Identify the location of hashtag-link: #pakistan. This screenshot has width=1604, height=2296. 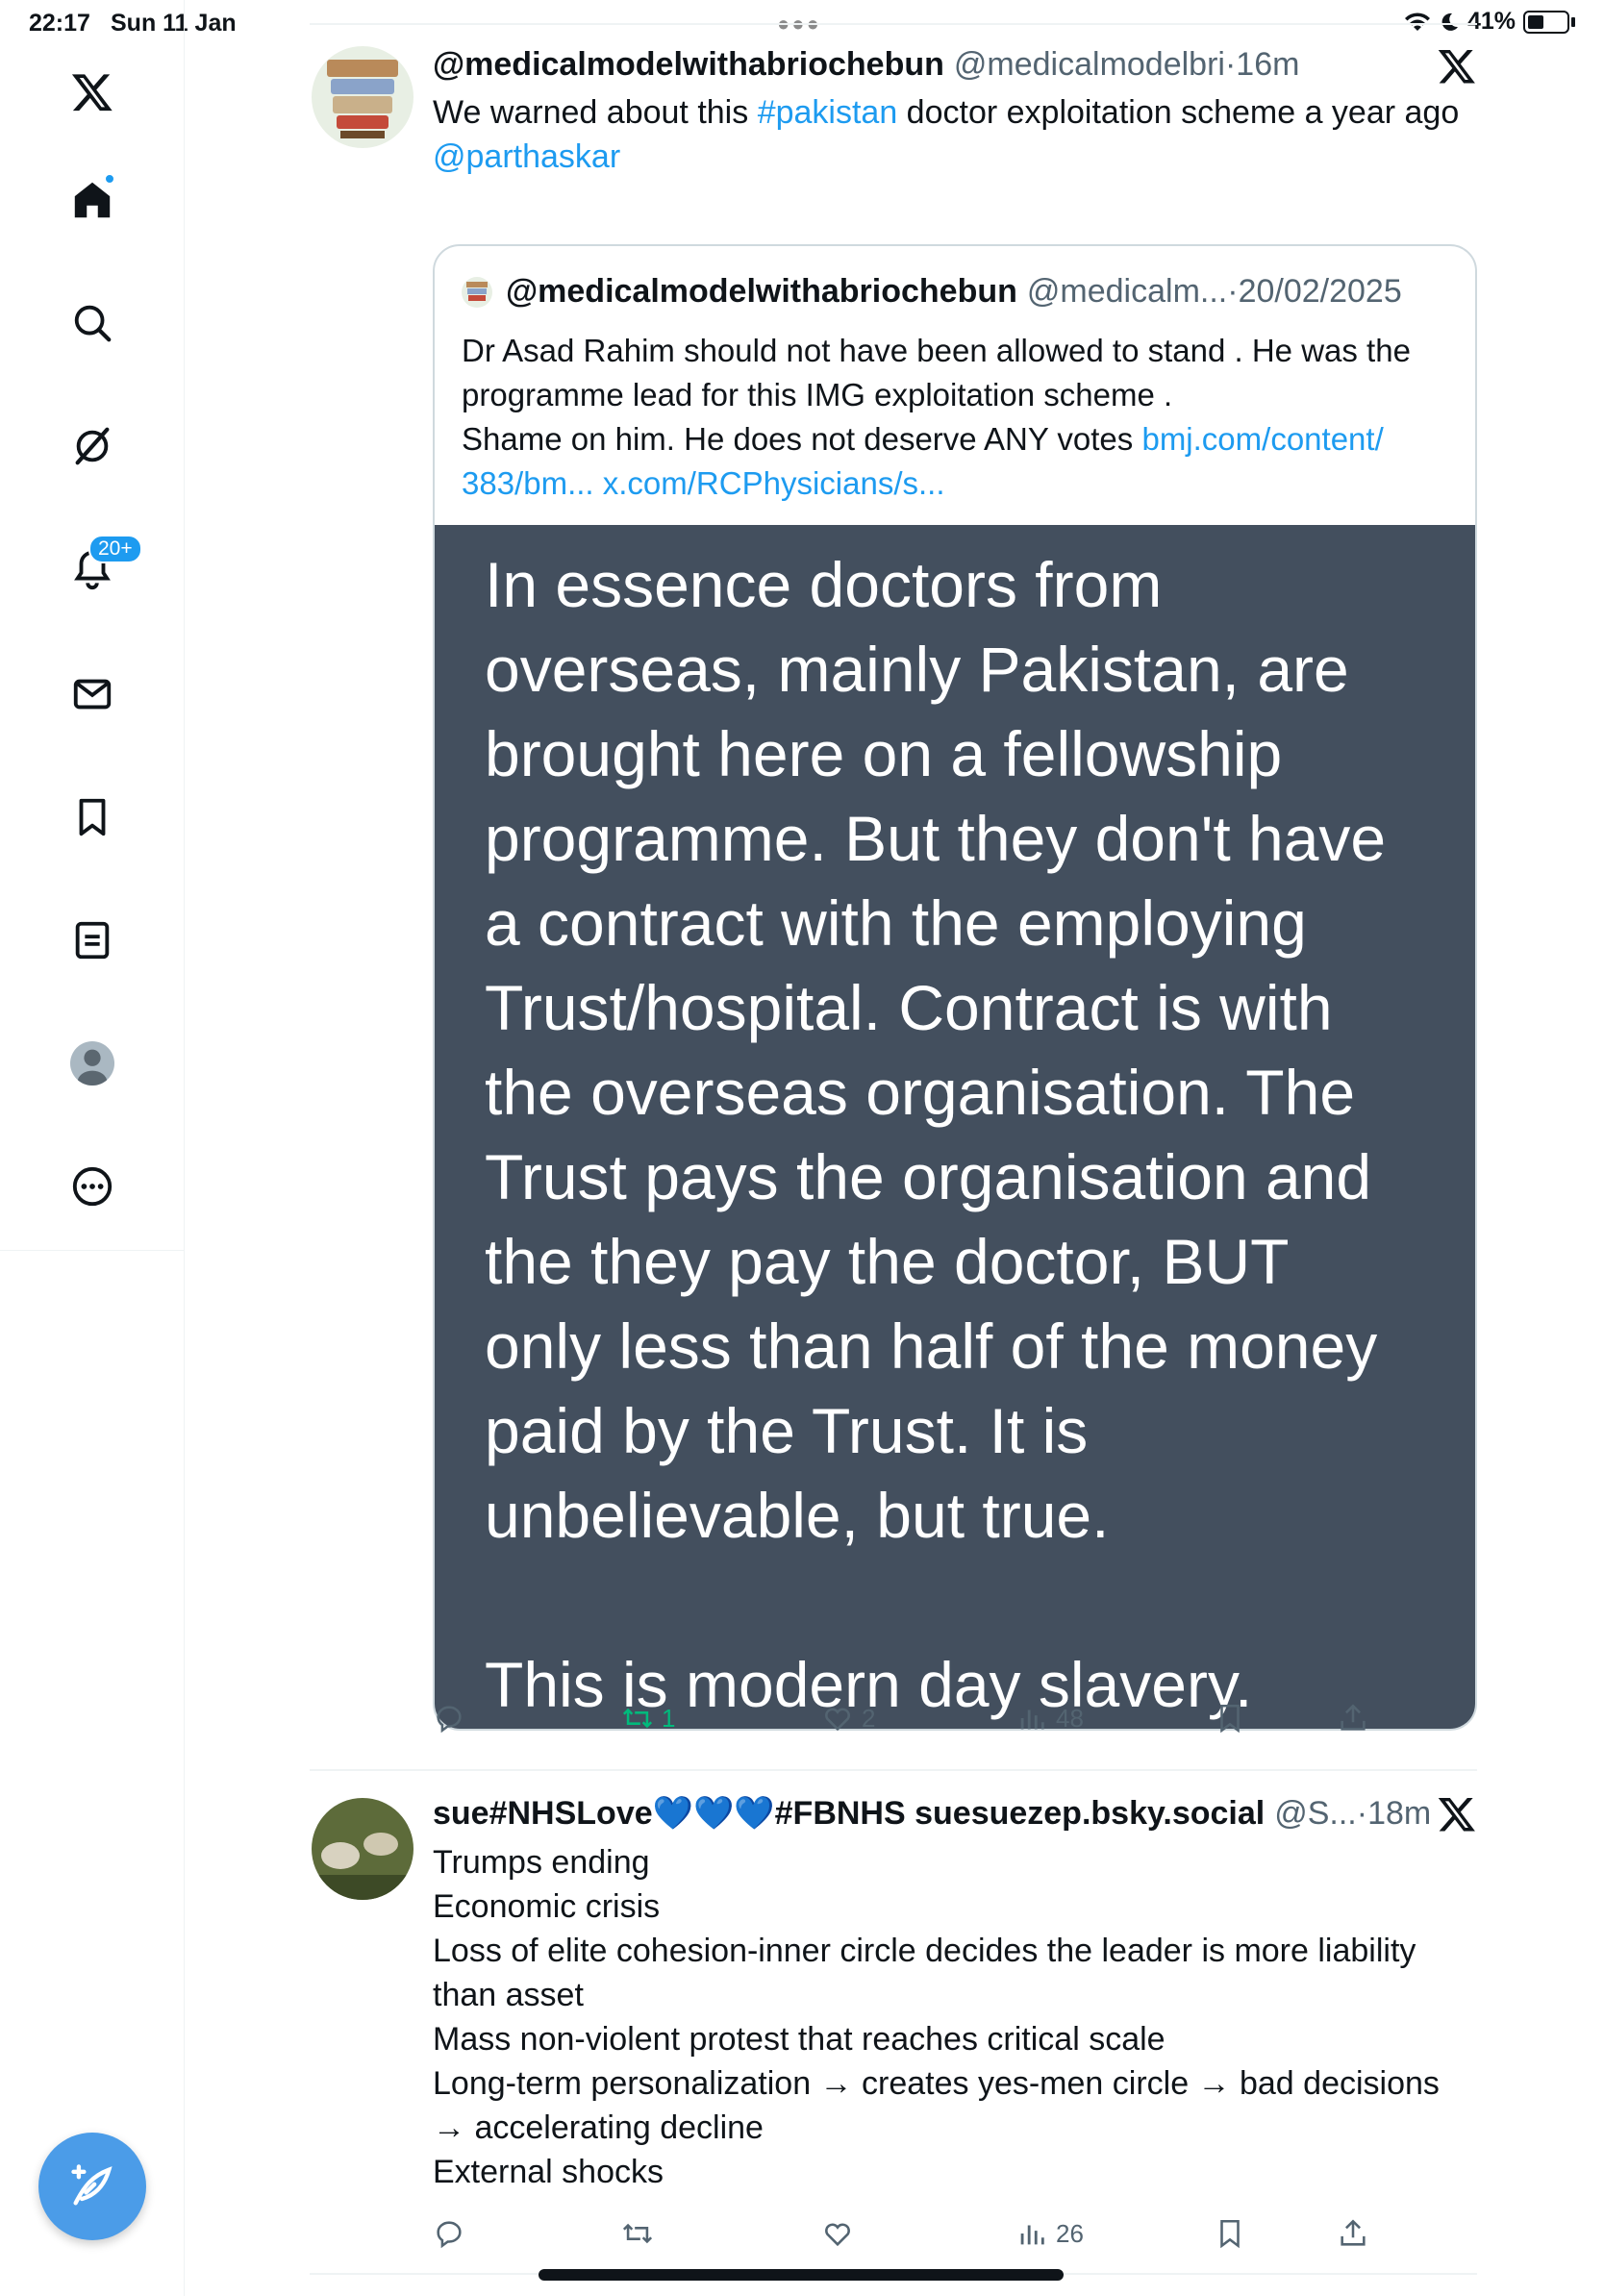
(828, 112).